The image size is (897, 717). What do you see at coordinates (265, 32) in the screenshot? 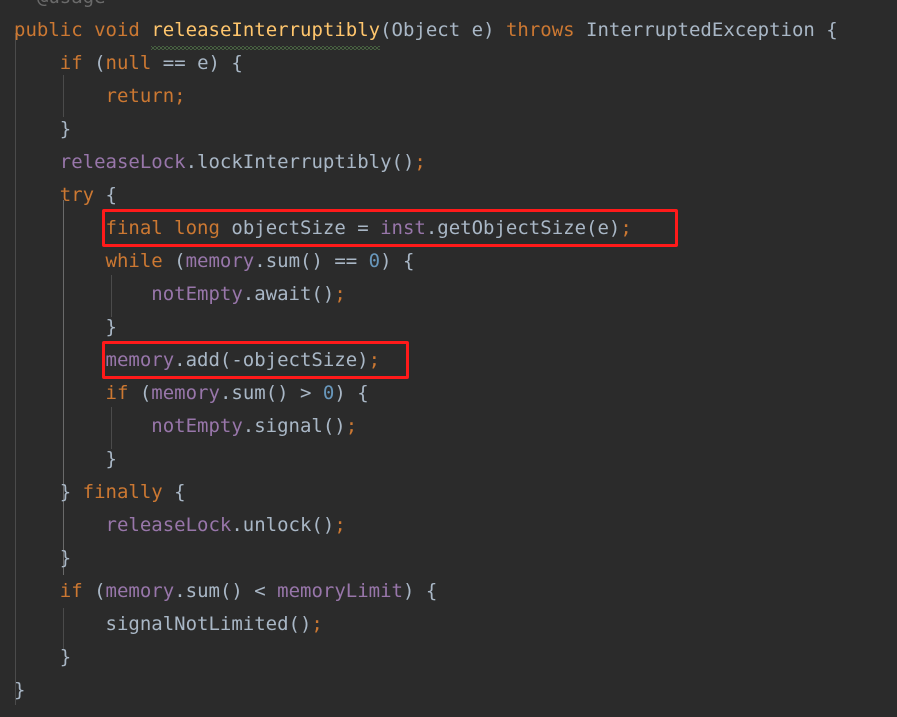
I see `token: releaseInterruptibly` at bounding box center [265, 32].